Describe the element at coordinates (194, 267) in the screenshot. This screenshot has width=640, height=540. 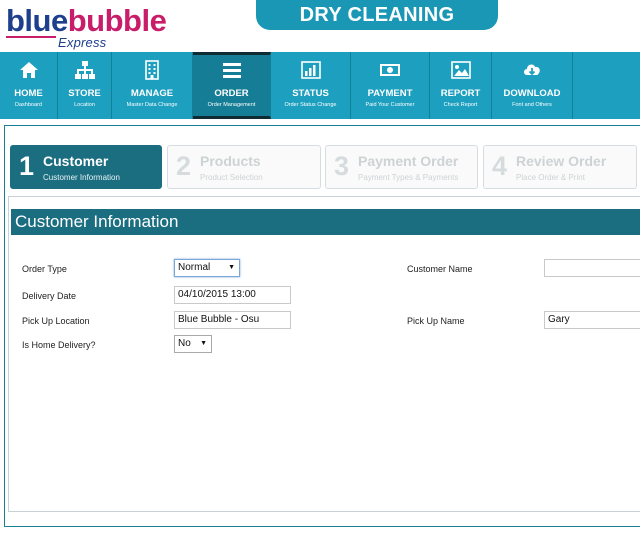
I see `order-type-value: Normal` at that location.